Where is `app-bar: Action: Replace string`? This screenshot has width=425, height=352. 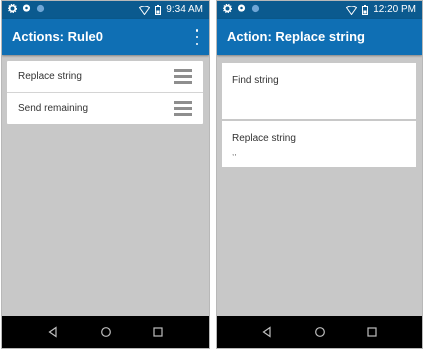
app-bar: Action: Replace string is located at coordinates (319, 37).